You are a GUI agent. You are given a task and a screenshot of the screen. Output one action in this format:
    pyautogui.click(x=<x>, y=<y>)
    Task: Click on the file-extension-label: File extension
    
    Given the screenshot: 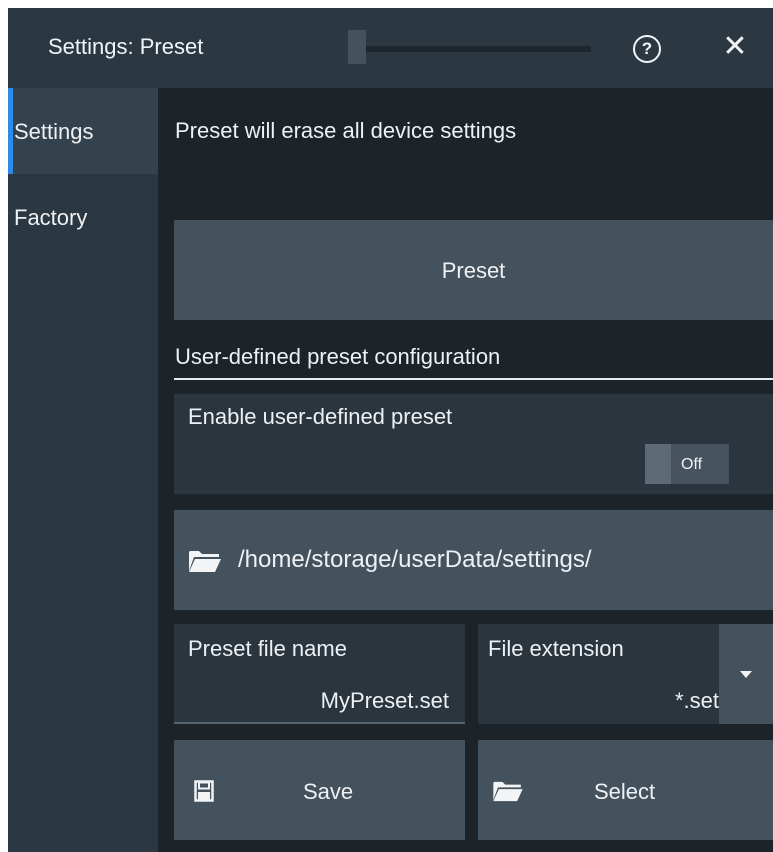 What is the action you would take?
    pyautogui.click(x=556, y=648)
    